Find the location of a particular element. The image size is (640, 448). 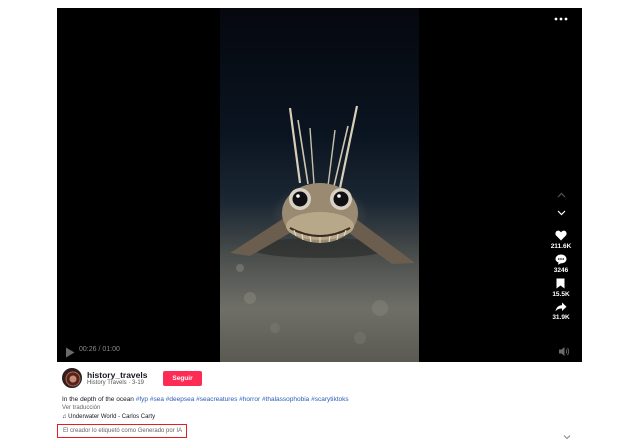

previous-video-button is located at coordinates (561, 195).